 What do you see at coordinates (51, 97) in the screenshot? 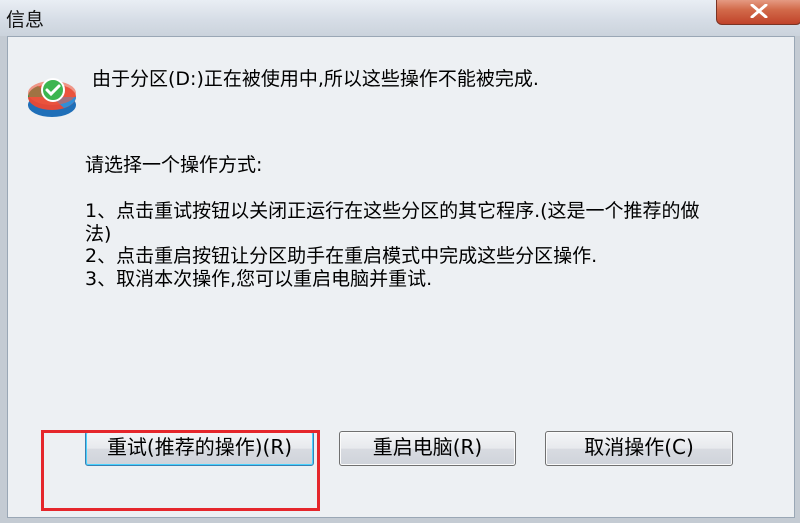
I see `partition-assistant-icon` at bounding box center [51, 97].